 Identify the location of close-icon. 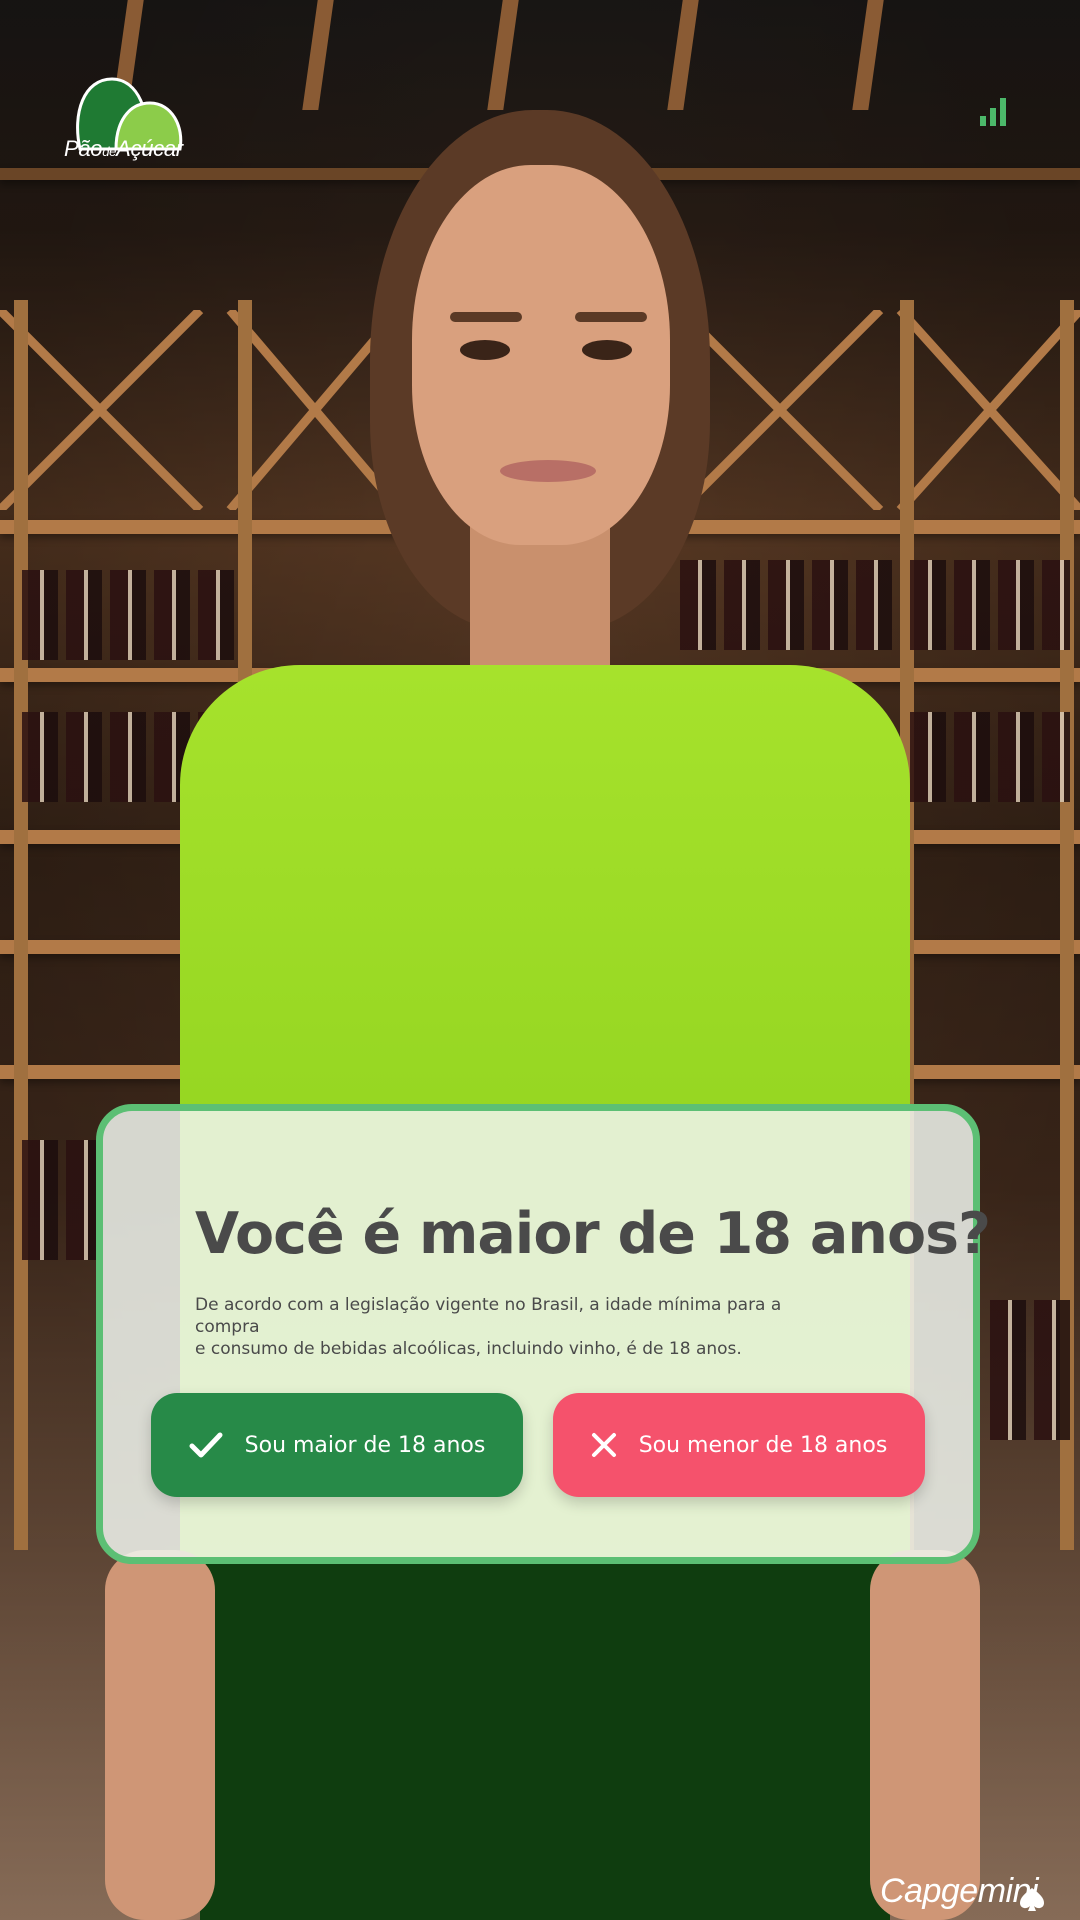
(603, 1445).